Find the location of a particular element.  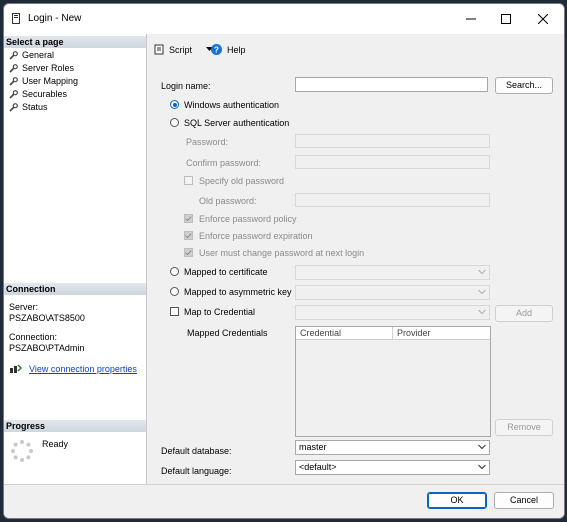

login-name-label: Login name: is located at coordinates (186, 86).